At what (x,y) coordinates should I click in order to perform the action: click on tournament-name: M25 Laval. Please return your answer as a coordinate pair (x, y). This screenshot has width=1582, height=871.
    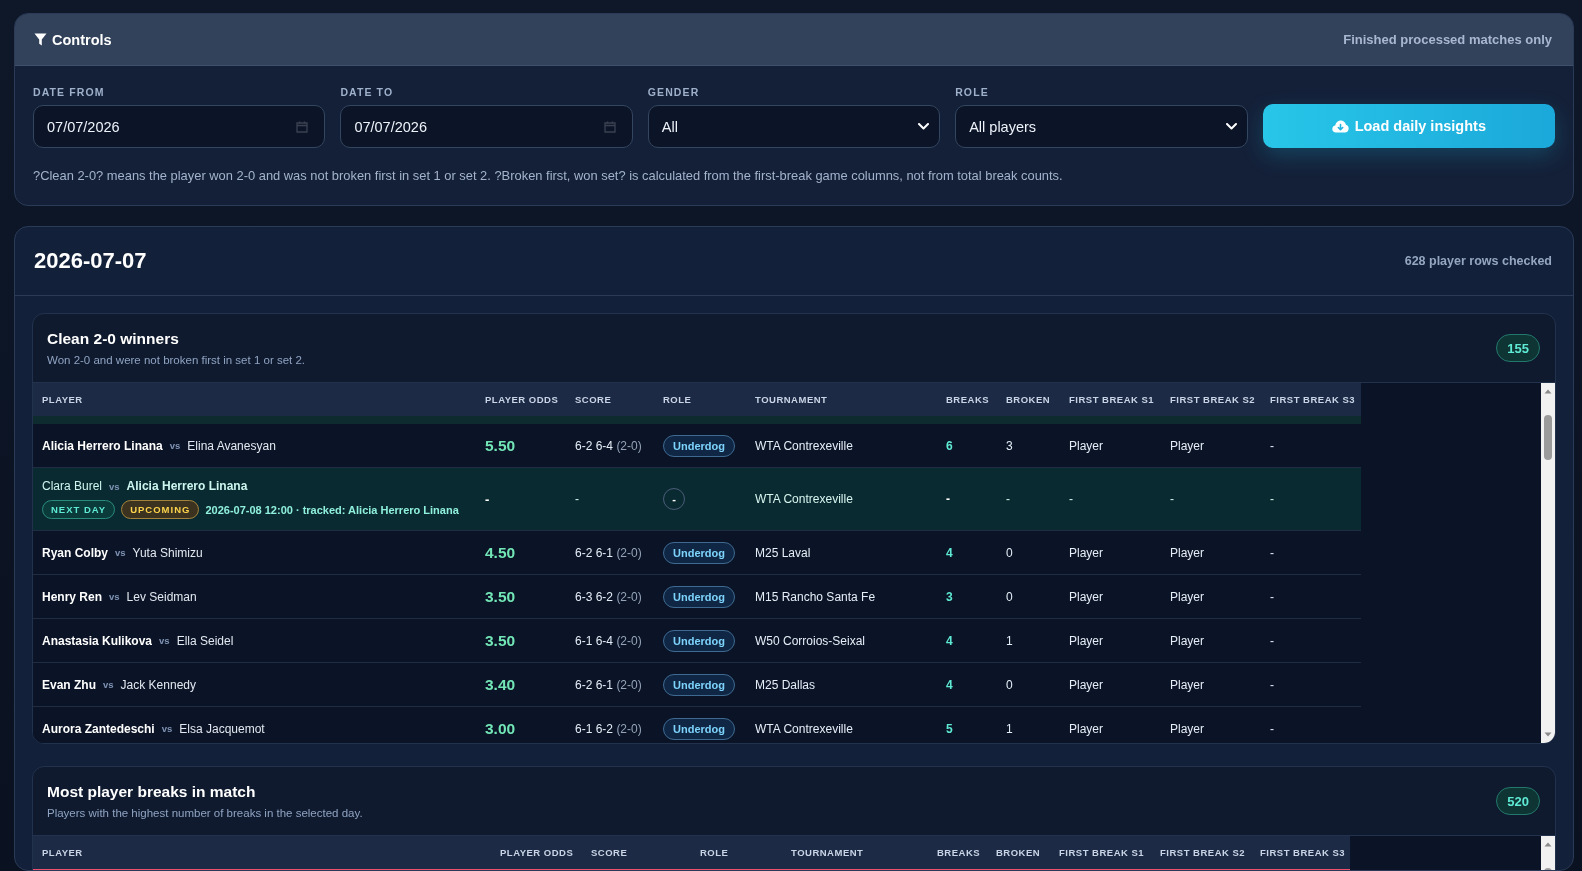
    Looking at the image, I should click on (783, 552).